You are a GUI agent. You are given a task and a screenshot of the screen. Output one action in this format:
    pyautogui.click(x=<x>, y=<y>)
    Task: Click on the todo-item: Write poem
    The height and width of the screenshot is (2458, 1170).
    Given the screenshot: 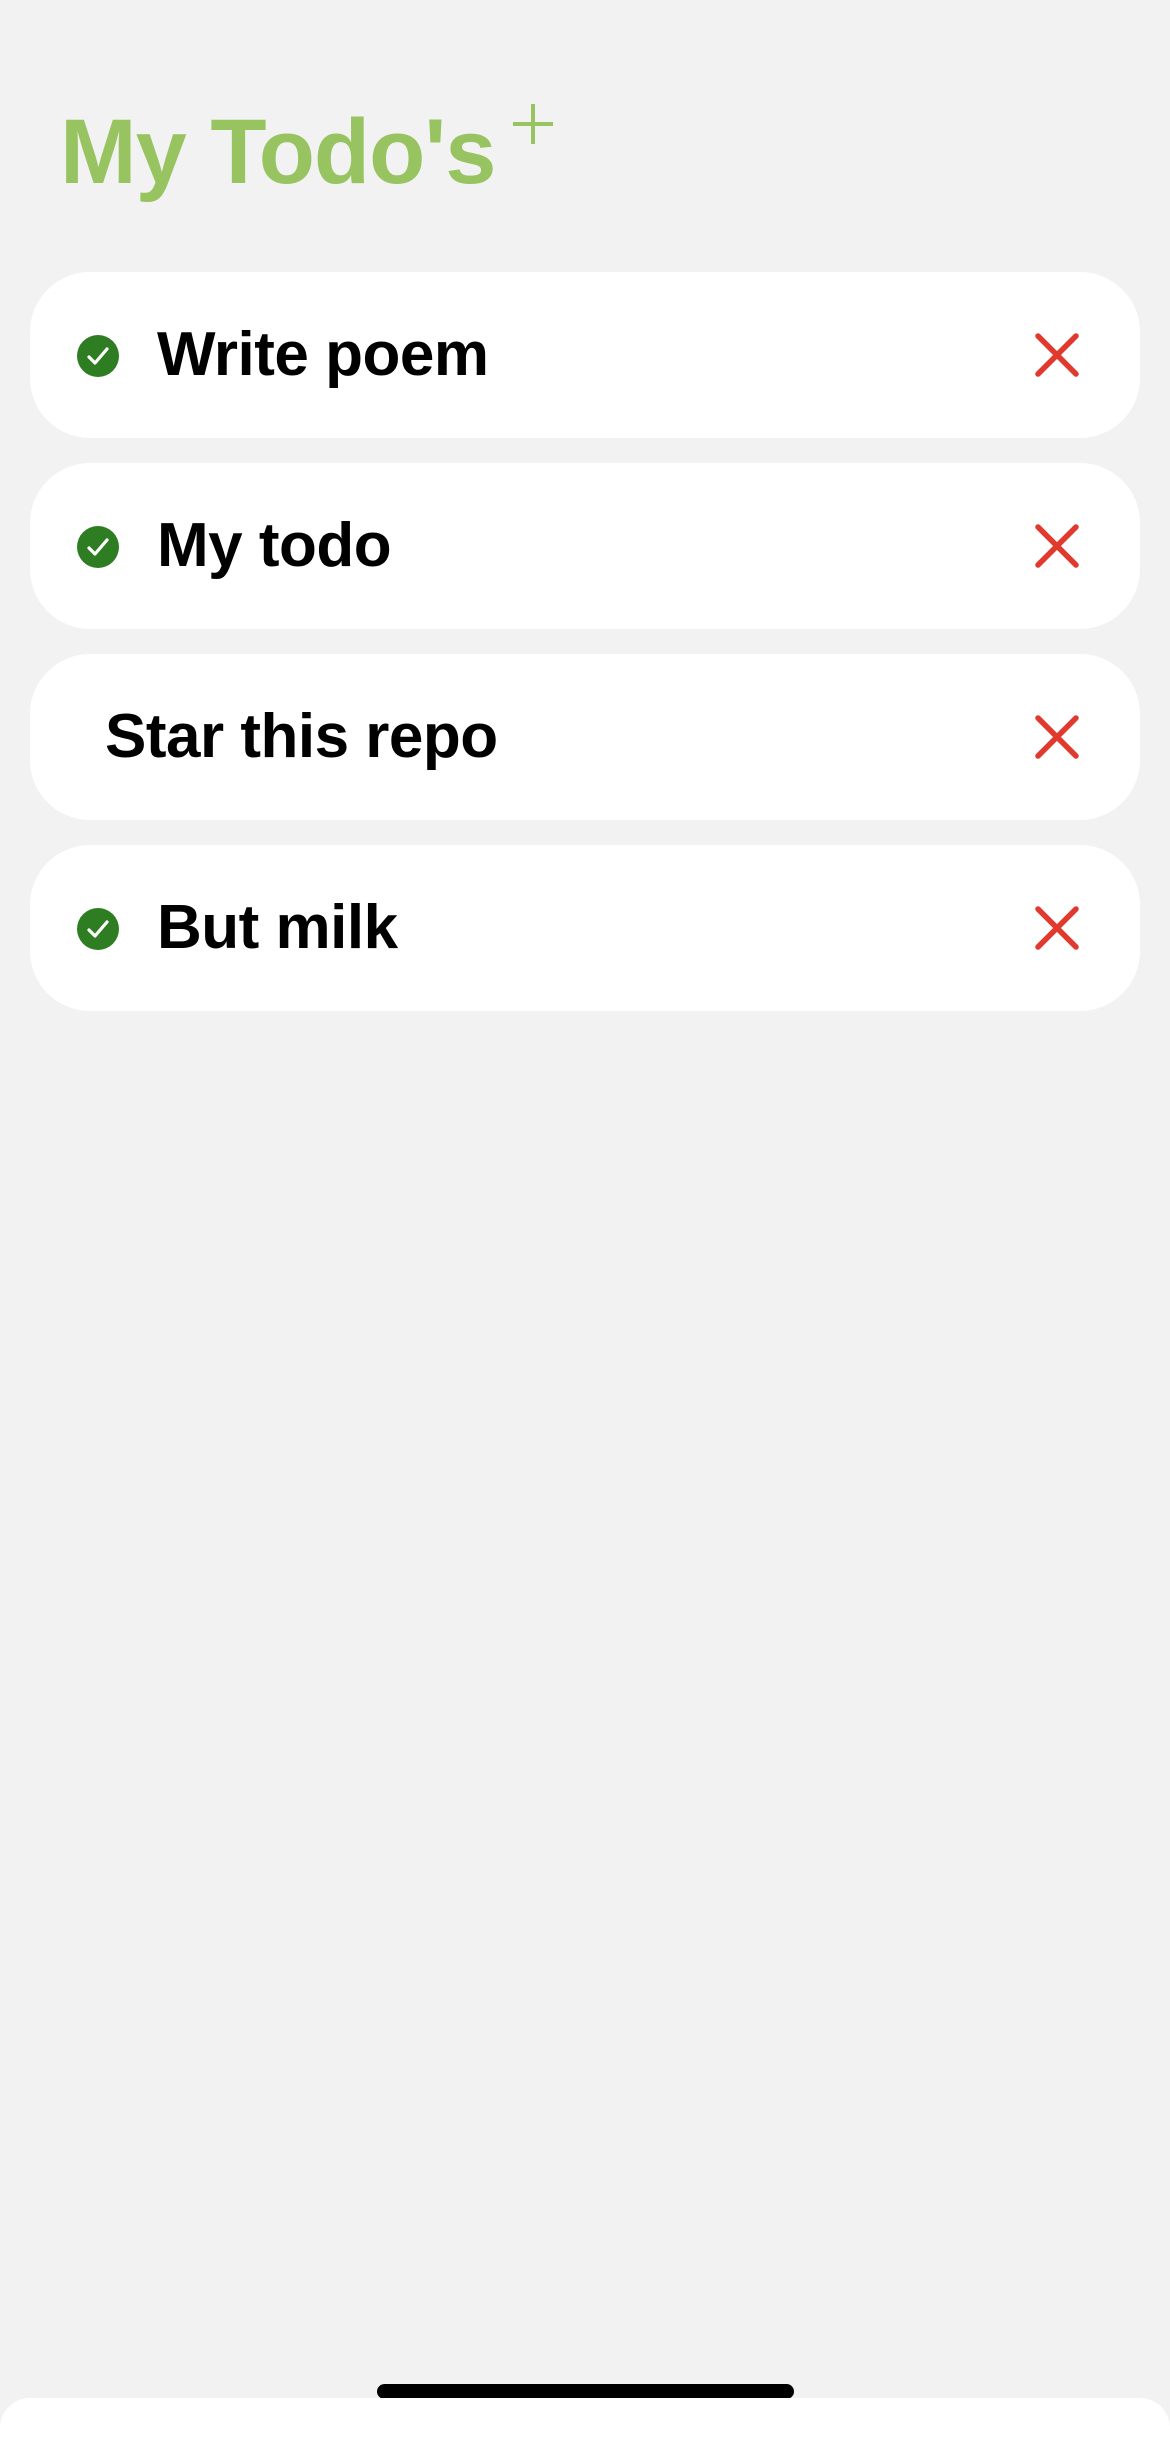 What is the action you would take?
    pyautogui.click(x=585, y=355)
    